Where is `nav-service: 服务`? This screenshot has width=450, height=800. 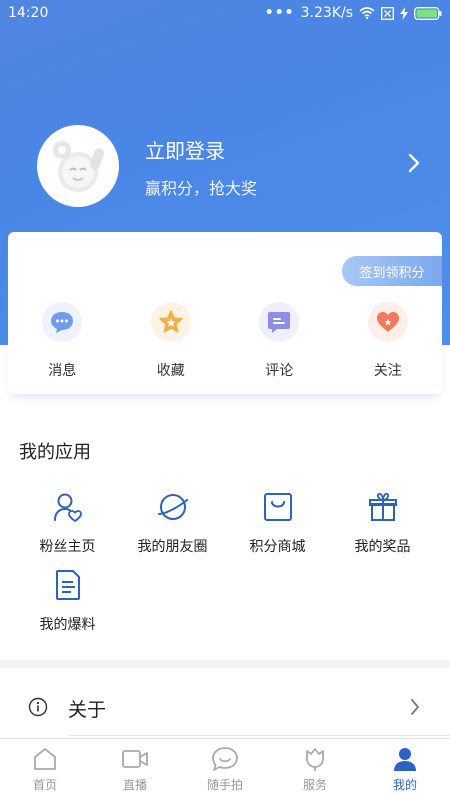 nav-service: 服务 is located at coordinates (315, 769).